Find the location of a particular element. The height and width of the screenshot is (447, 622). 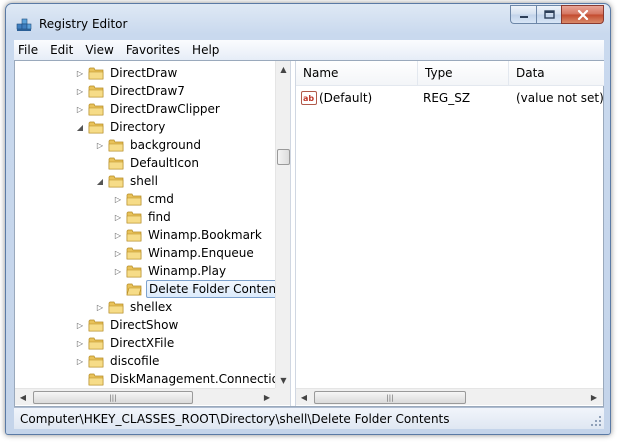

close-icon is located at coordinates (582, 14).